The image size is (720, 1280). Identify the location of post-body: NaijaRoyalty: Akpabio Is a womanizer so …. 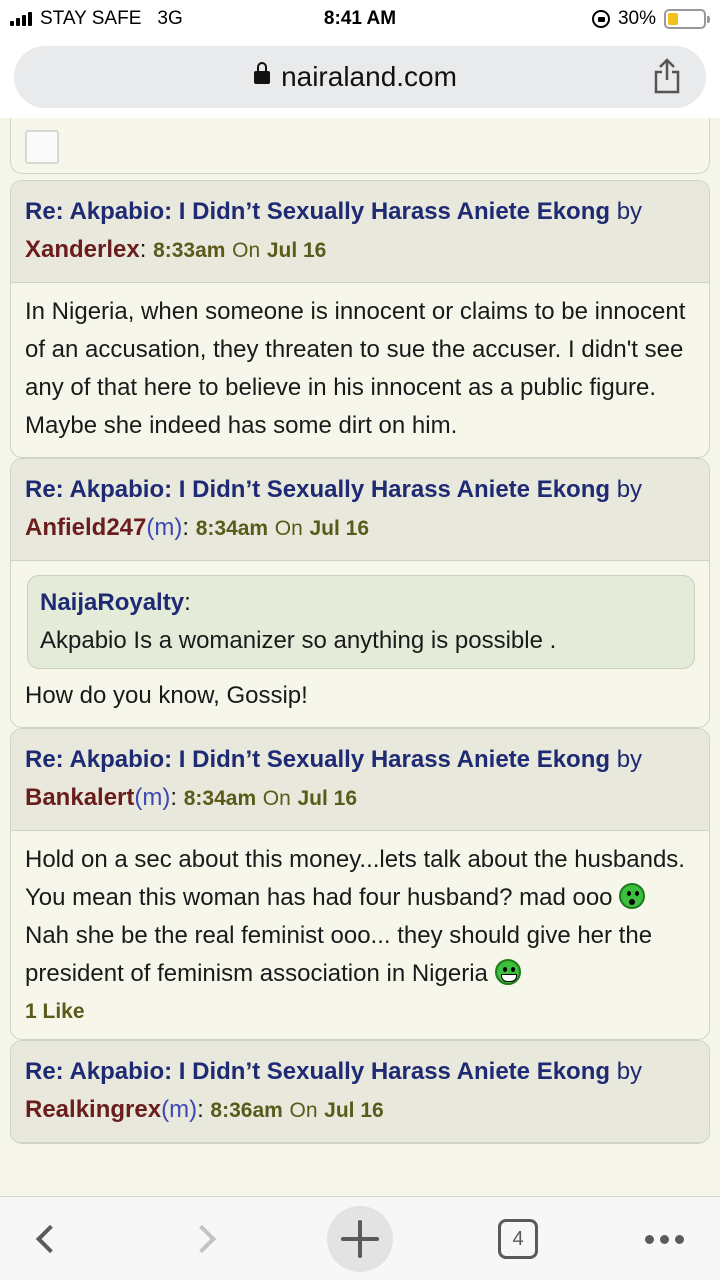
(360, 644).